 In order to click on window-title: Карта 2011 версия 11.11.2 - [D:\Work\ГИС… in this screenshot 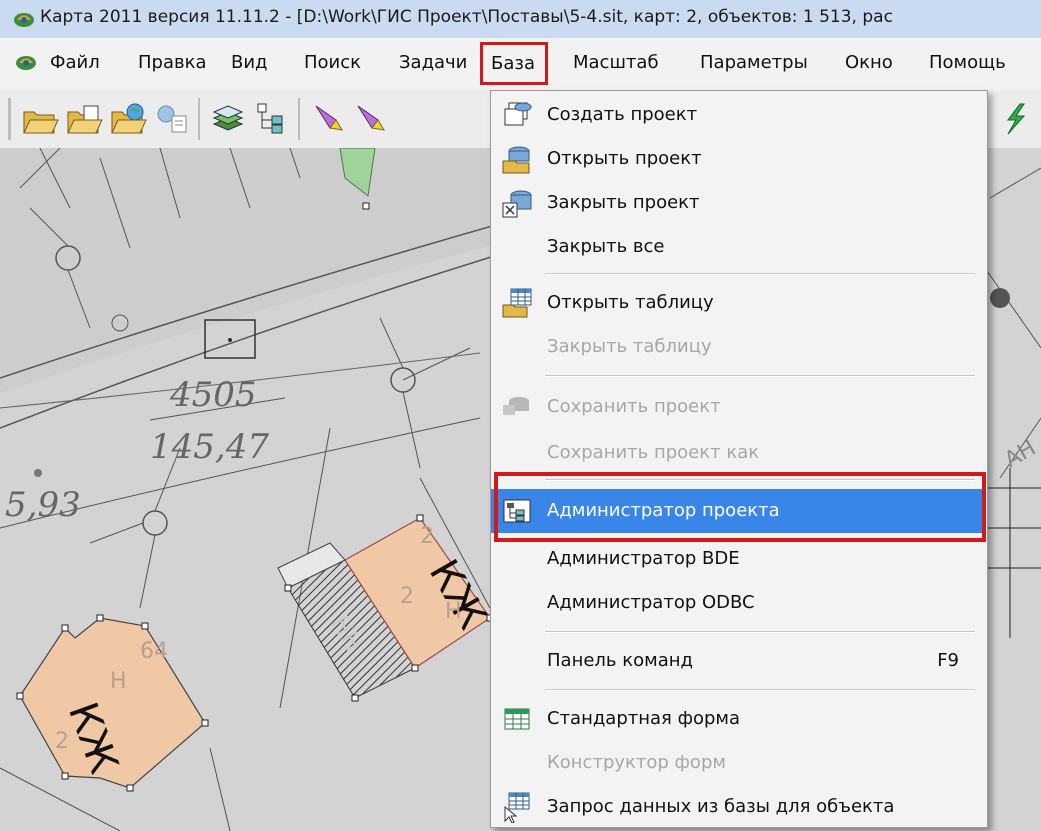, I will do `click(466, 17)`.